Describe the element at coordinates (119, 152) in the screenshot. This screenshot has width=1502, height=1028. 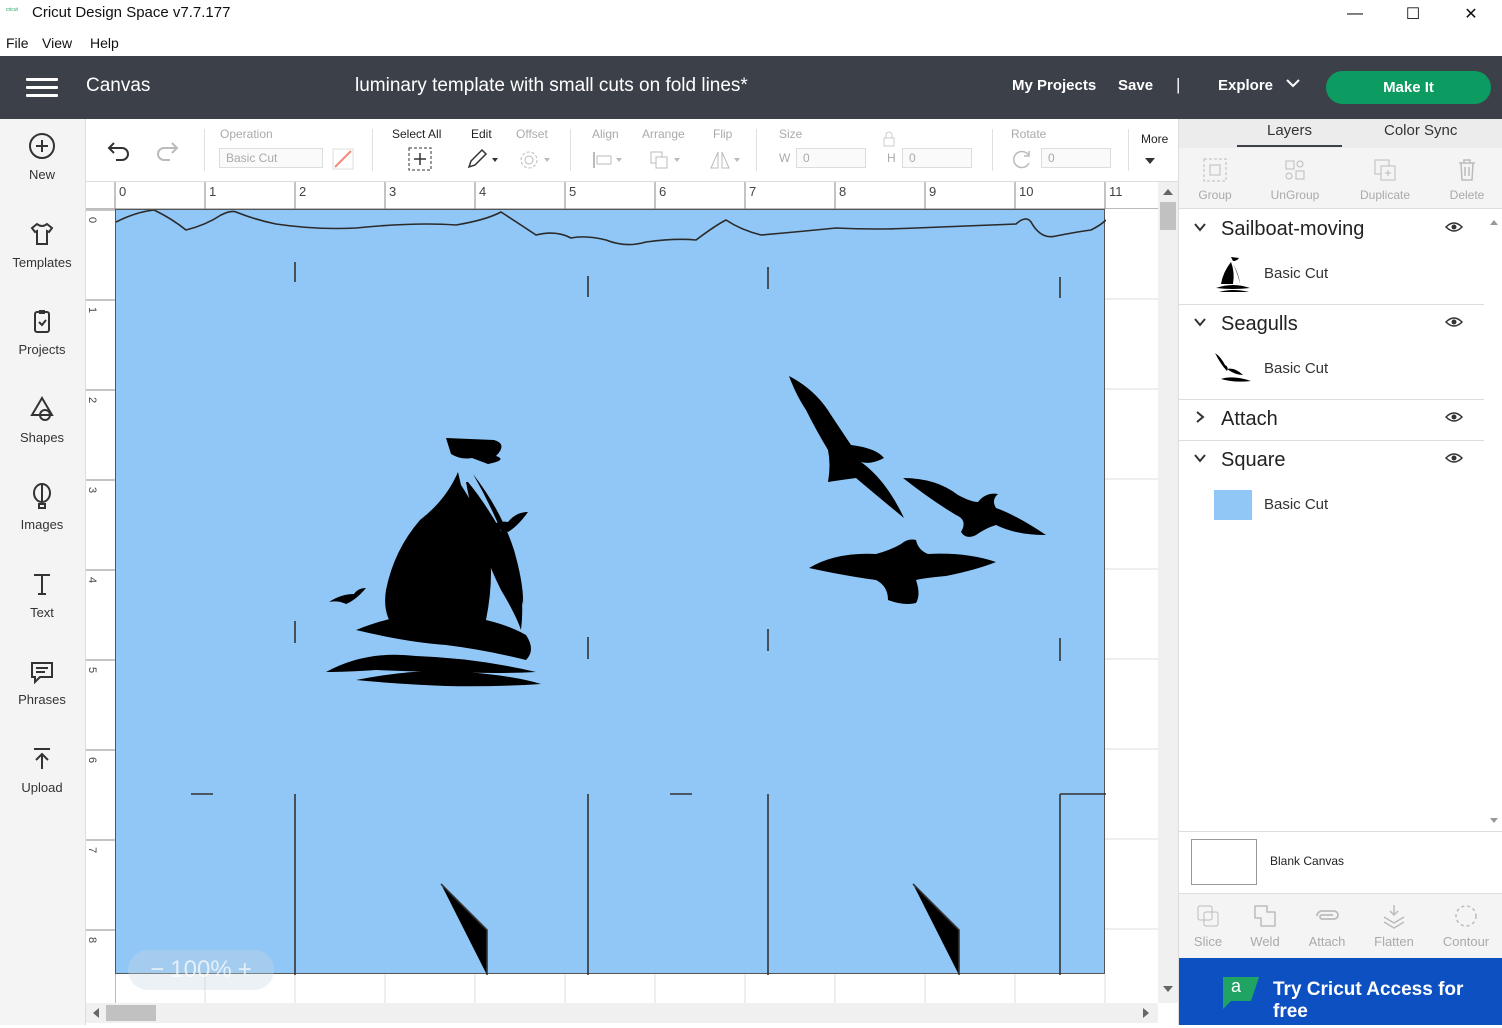
I see `undo-icon` at that location.